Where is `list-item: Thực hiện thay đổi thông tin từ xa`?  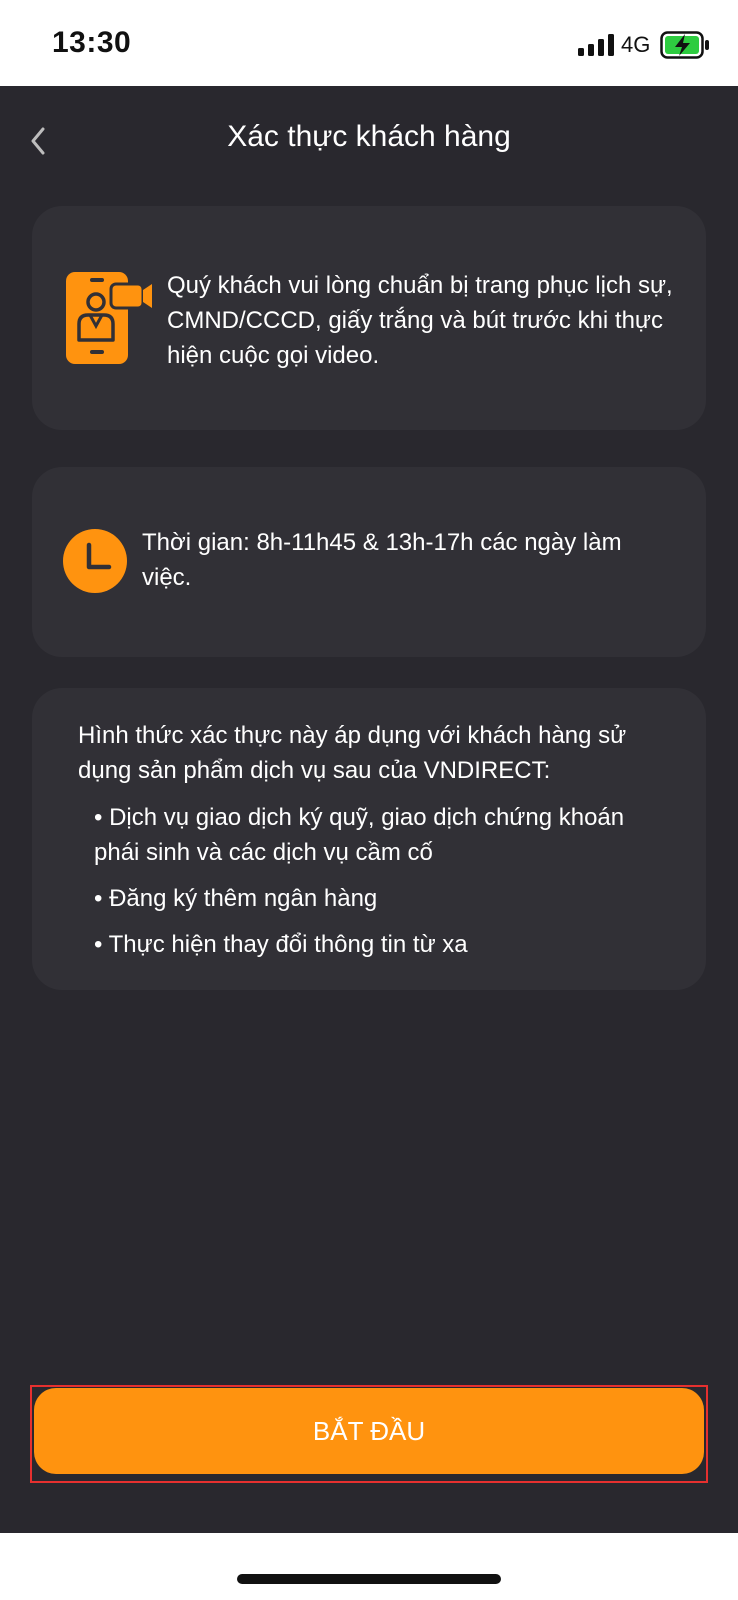
list-item: Thực hiện thay đổi thông tin từ xa is located at coordinates (384, 944).